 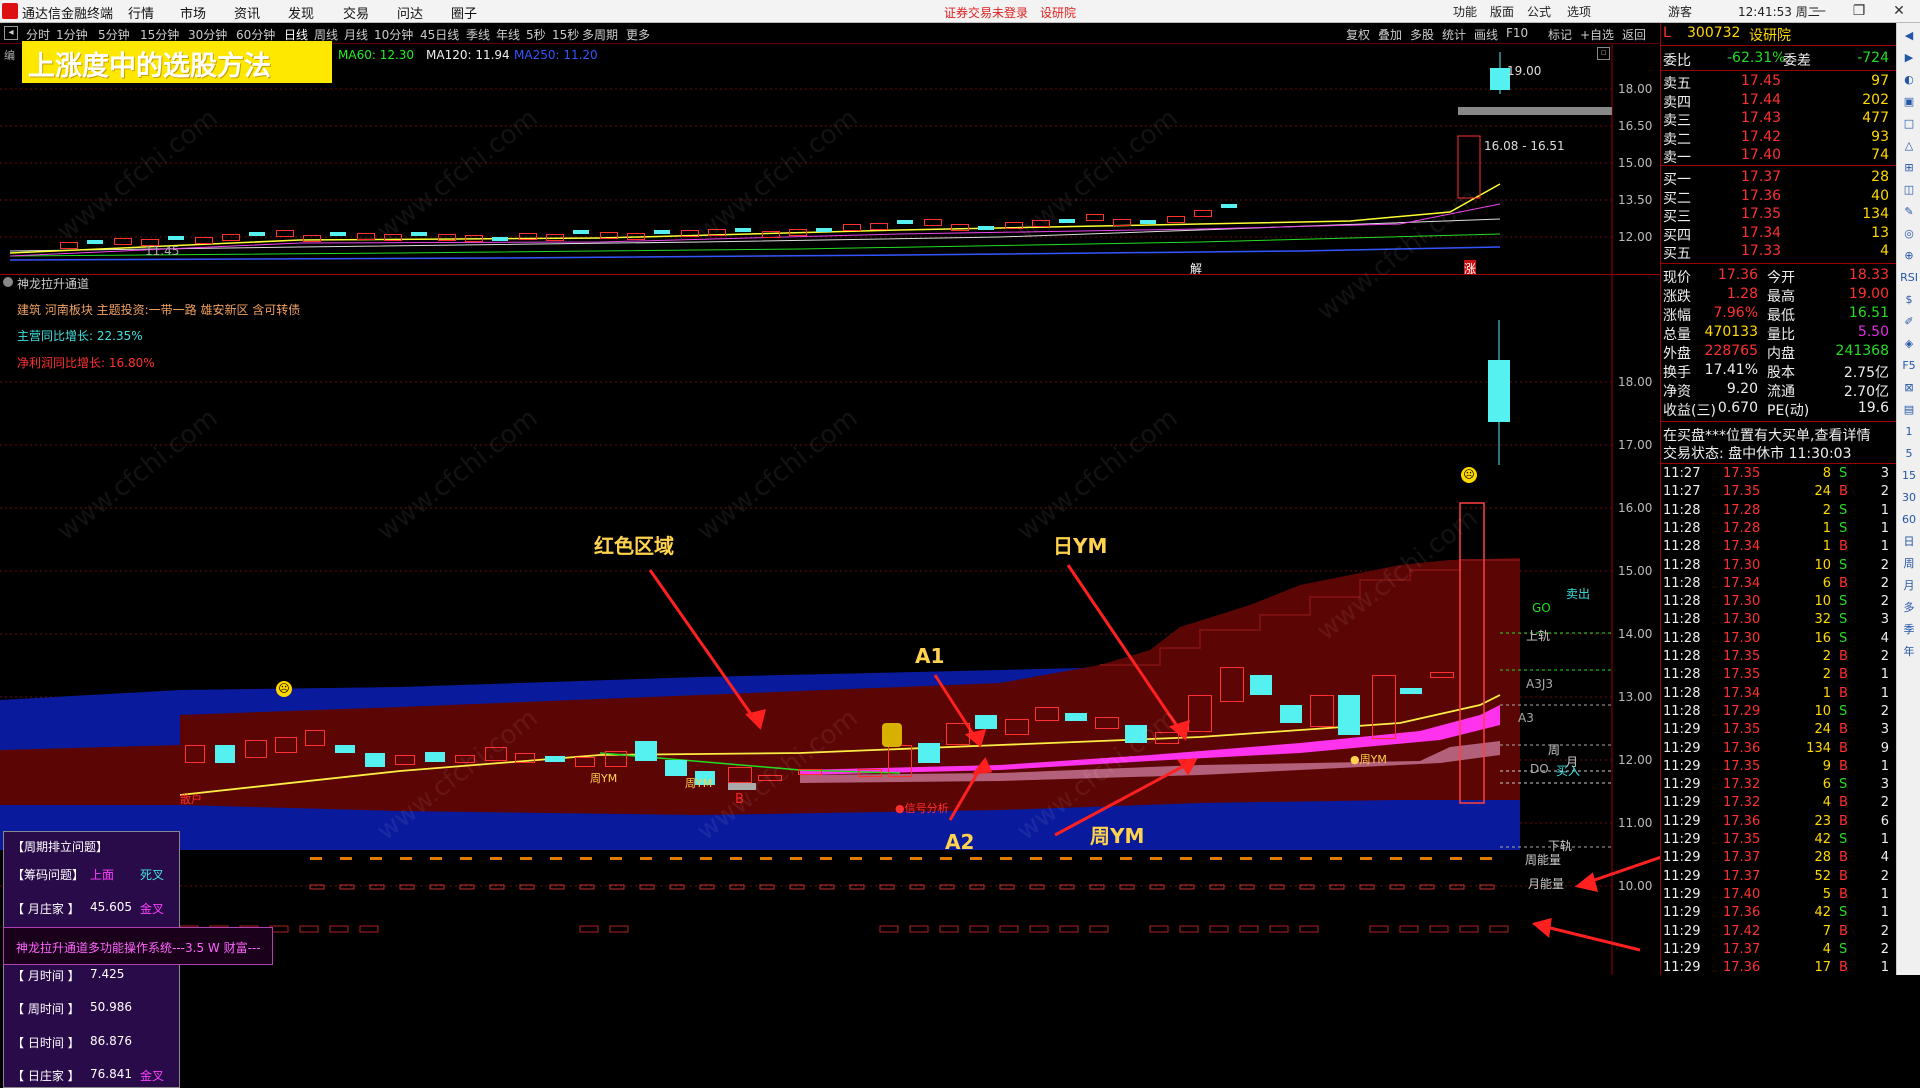 What do you see at coordinates (1909, 454) in the screenshot?
I see `side-tool-icon: 5` at bounding box center [1909, 454].